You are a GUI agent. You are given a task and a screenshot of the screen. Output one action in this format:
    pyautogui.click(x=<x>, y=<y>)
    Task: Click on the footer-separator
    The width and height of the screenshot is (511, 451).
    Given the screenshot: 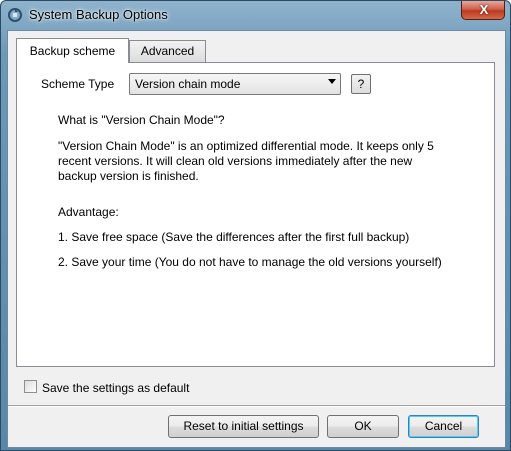 What is the action you would take?
    pyautogui.click(x=256, y=406)
    